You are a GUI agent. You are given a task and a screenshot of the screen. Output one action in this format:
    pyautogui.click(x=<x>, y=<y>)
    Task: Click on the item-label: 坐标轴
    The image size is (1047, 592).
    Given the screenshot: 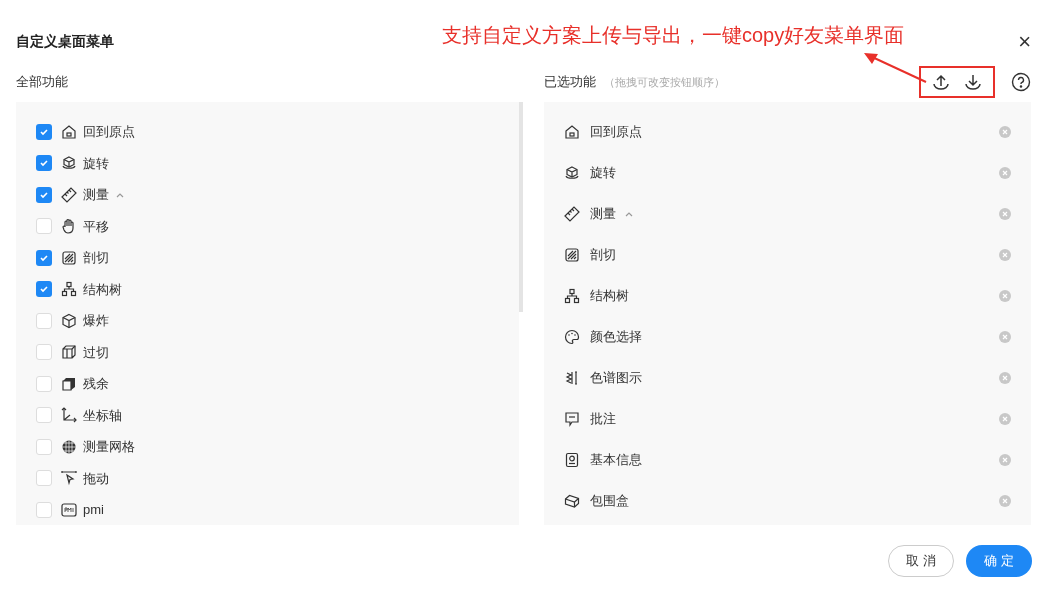 What is the action you would take?
    pyautogui.click(x=102, y=415)
    